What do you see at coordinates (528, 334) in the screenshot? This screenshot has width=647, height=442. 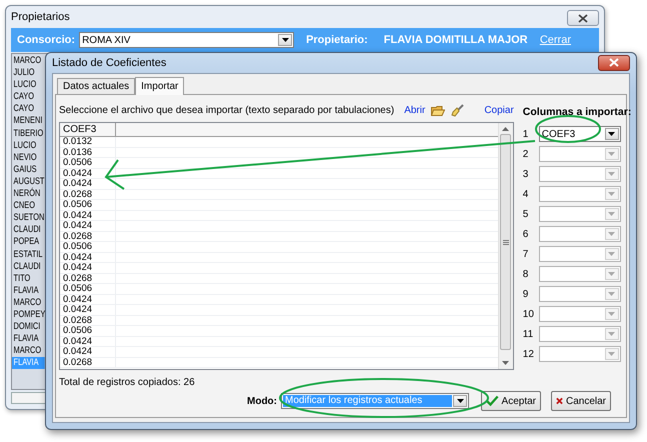 I see `column-number: 11` at bounding box center [528, 334].